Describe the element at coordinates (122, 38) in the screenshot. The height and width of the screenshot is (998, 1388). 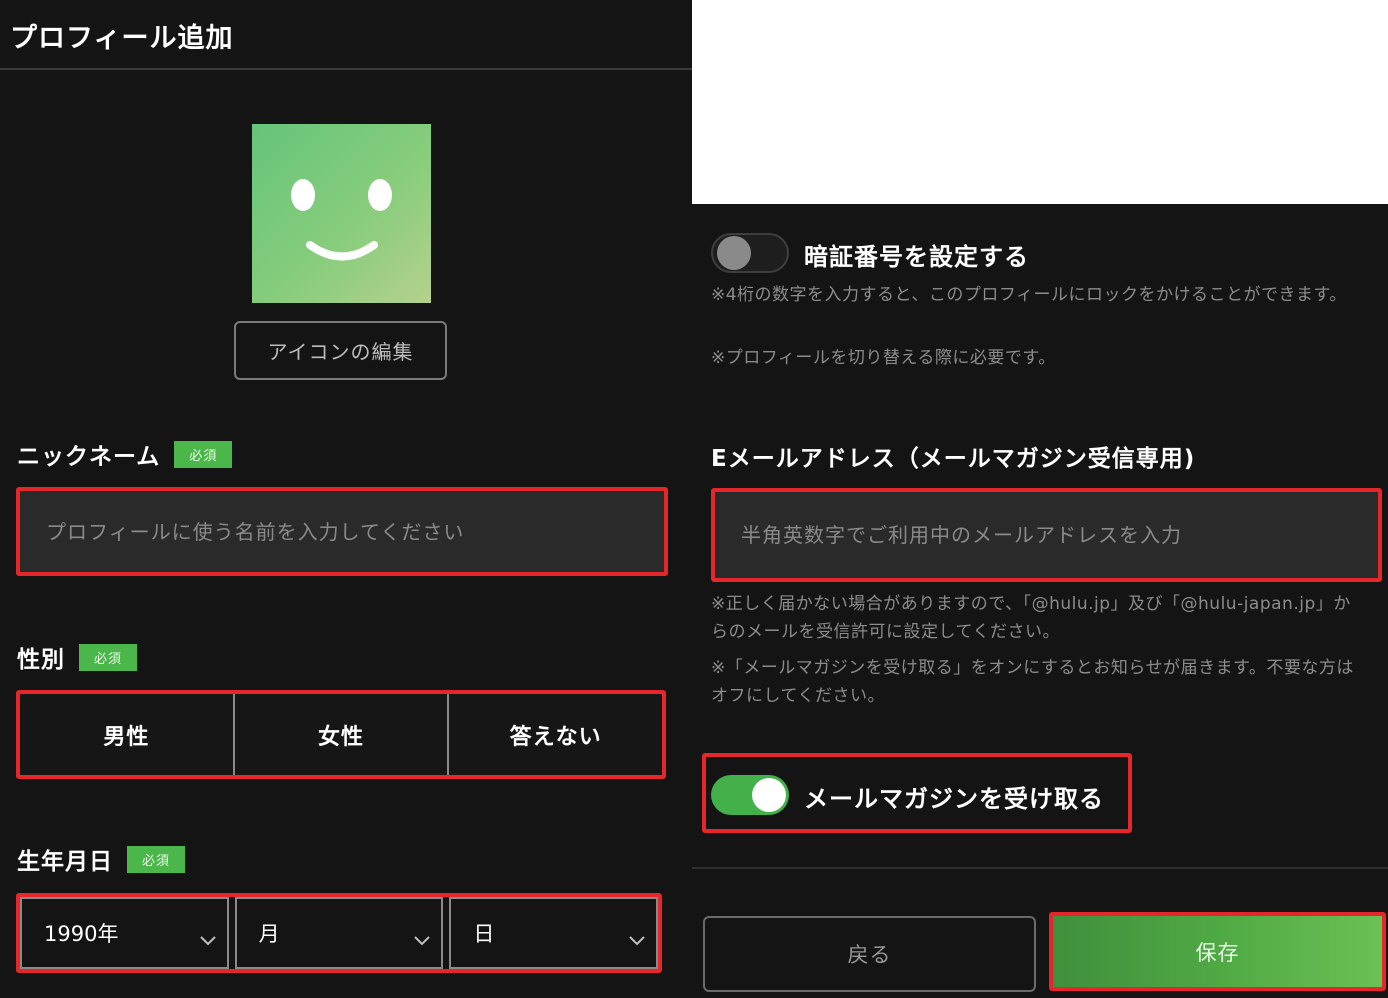
I see `page-title: プロフィール追加` at that location.